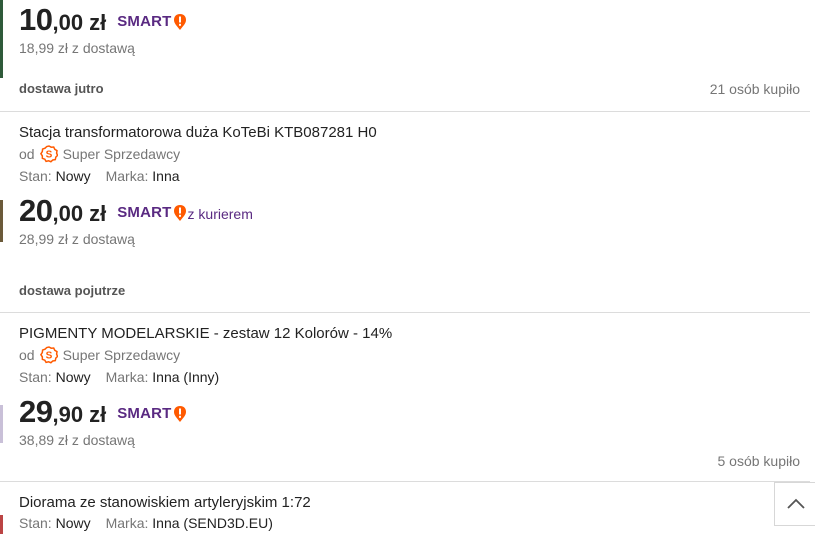  I want to click on bought-count: 5 osób kupiło, so click(758, 461).